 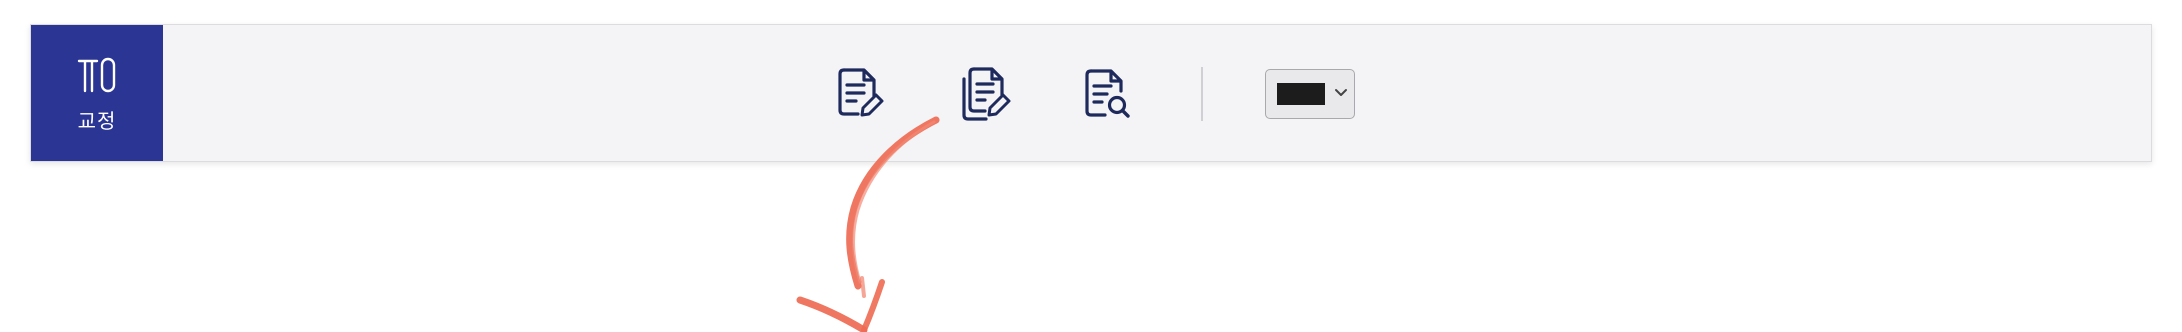 I want to click on document-search-icon, so click(x=1107, y=93).